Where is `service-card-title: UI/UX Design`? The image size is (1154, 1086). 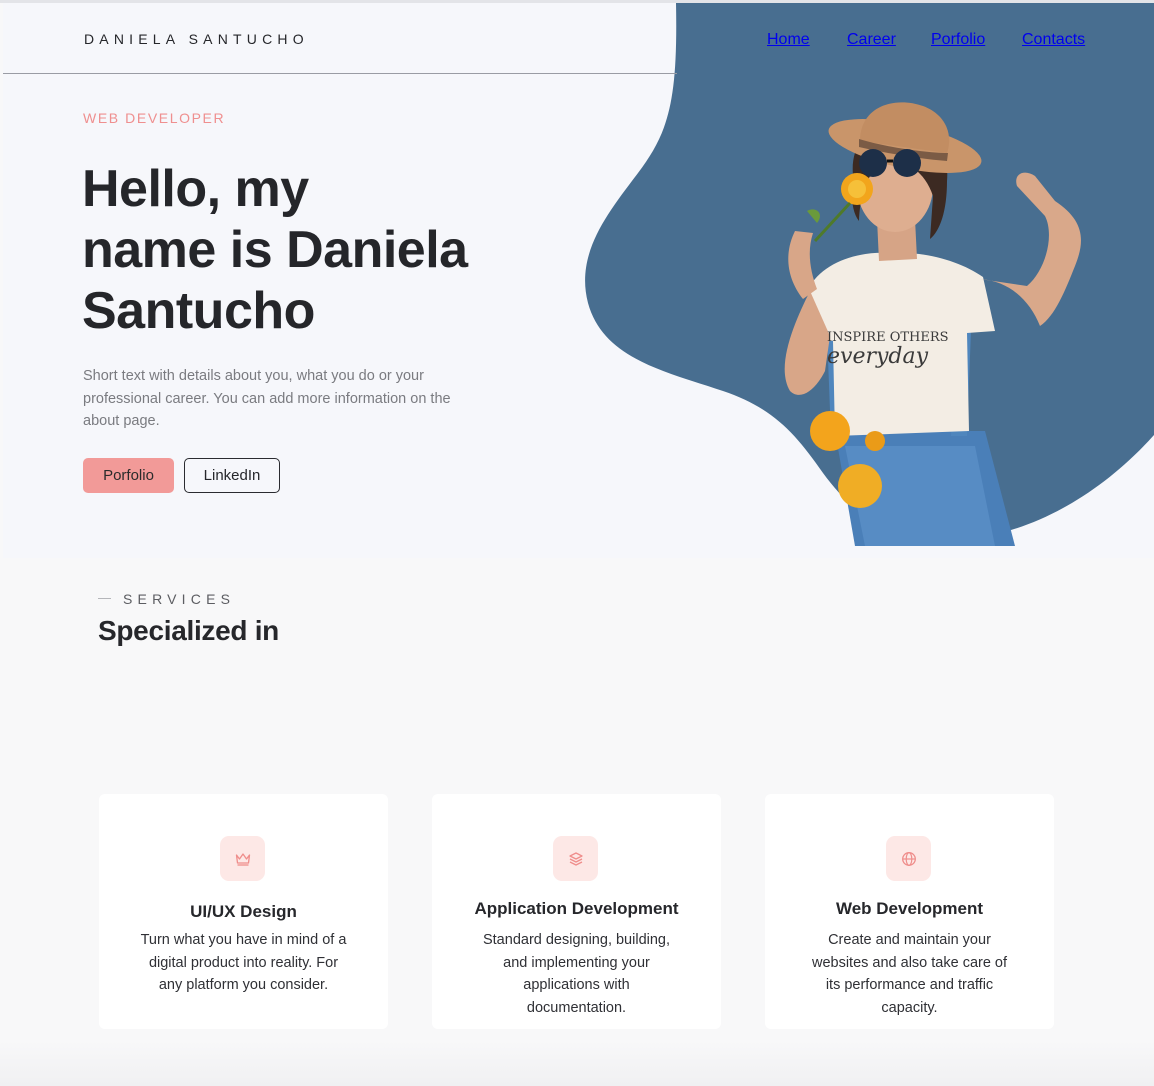
service-card-title: UI/UX Design is located at coordinates (243, 911).